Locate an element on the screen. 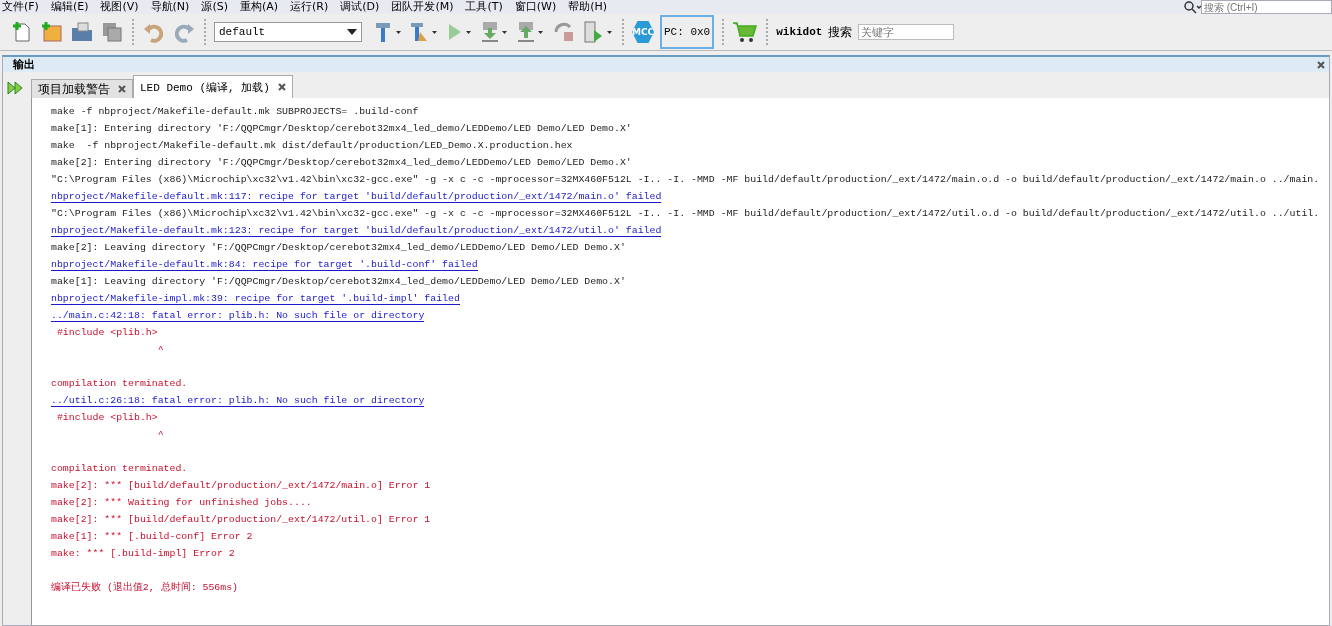  program-device-icon is located at coordinates (598, 32).